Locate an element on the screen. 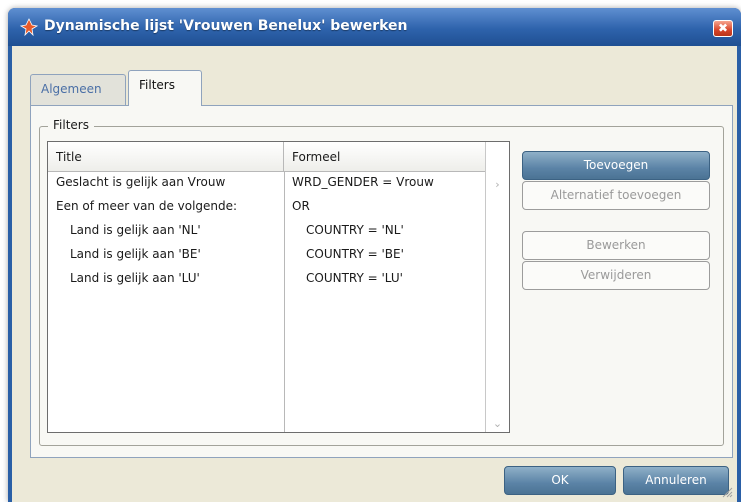 The width and height of the screenshot is (741, 502). column-header-title: Title is located at coordinates (166, 157).